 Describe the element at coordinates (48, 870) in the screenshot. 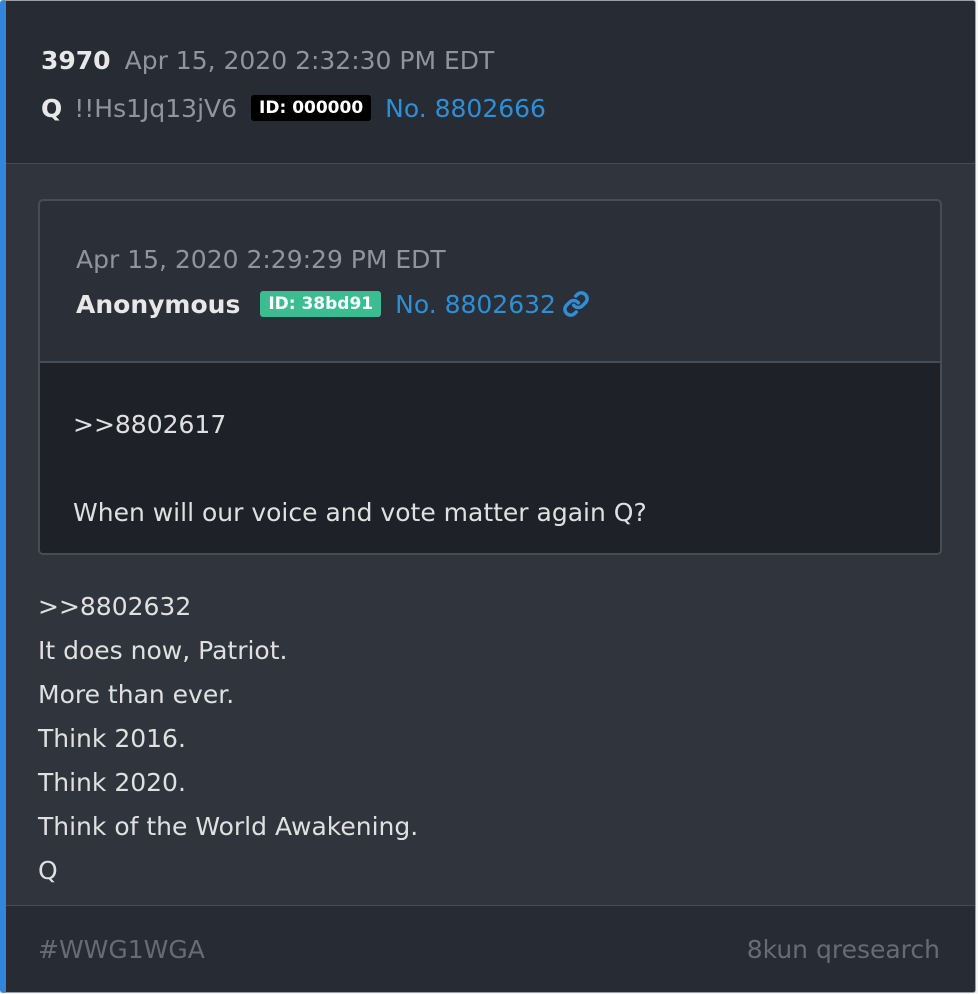

I see `body-line: Q` at that location.